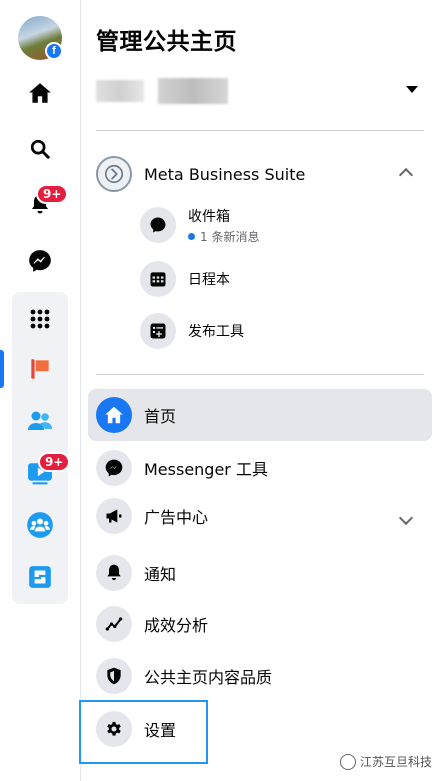 Image resolution: width=440 pixels, height=781 pixels. I want to click on nav-item-label: 首页, so click(160, 416).